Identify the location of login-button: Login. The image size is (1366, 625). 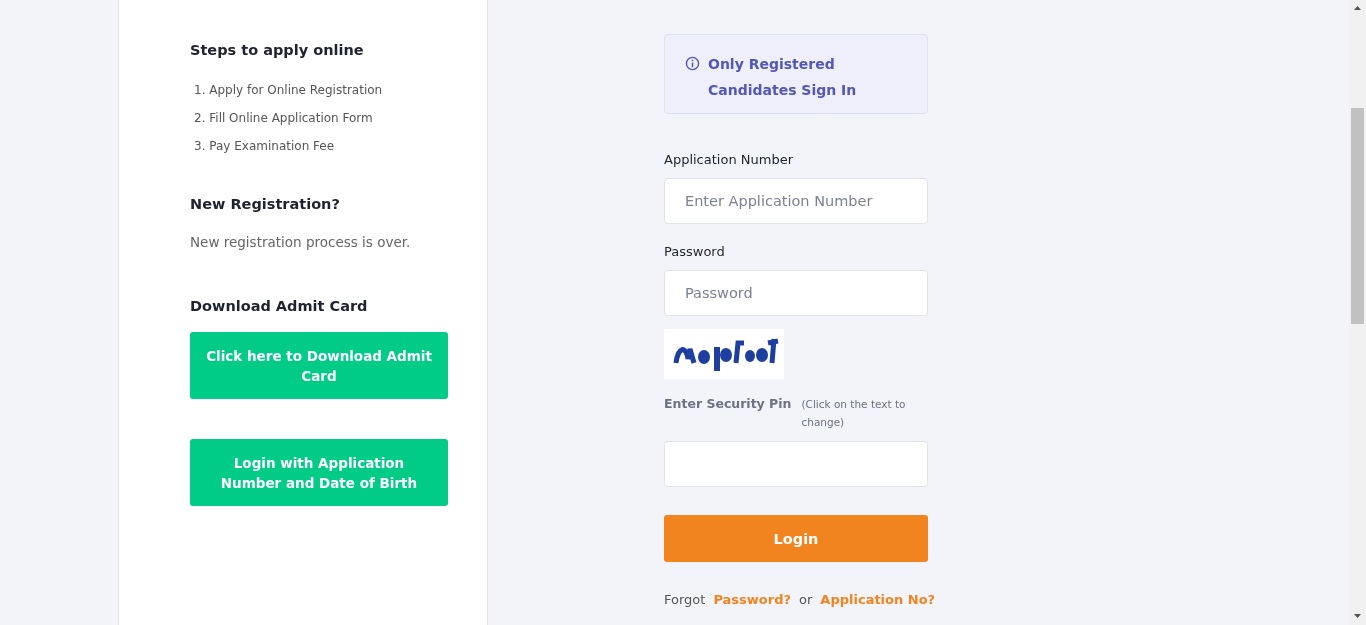
(796, 538).